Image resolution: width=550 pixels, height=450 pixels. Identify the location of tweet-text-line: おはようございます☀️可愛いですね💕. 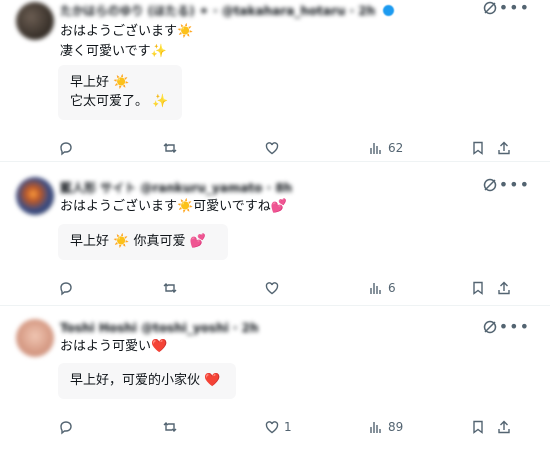
(173, 206).